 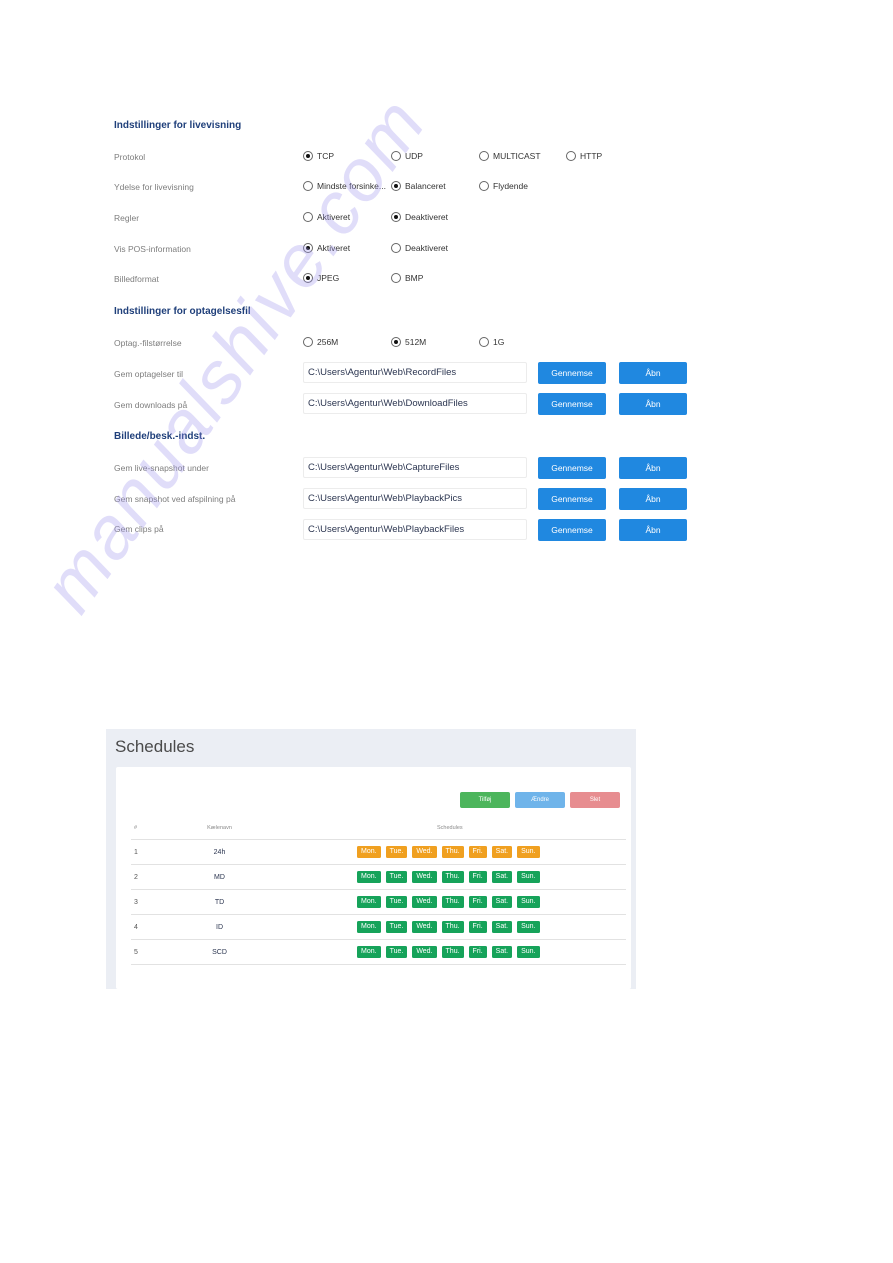 I want to click on column-header-name: Kælenavn, so click(x=219, y=828).